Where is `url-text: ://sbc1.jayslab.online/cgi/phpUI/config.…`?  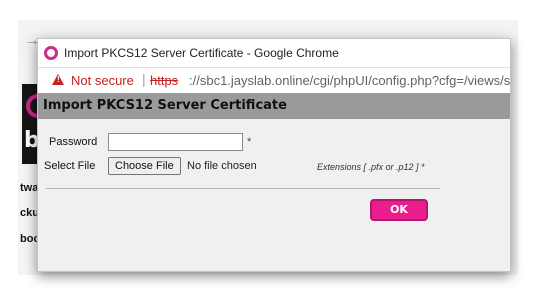 url-text: ://sbc1.jayslab.online/cgi/phpUI/config.… is located at coordinates (349, 80).